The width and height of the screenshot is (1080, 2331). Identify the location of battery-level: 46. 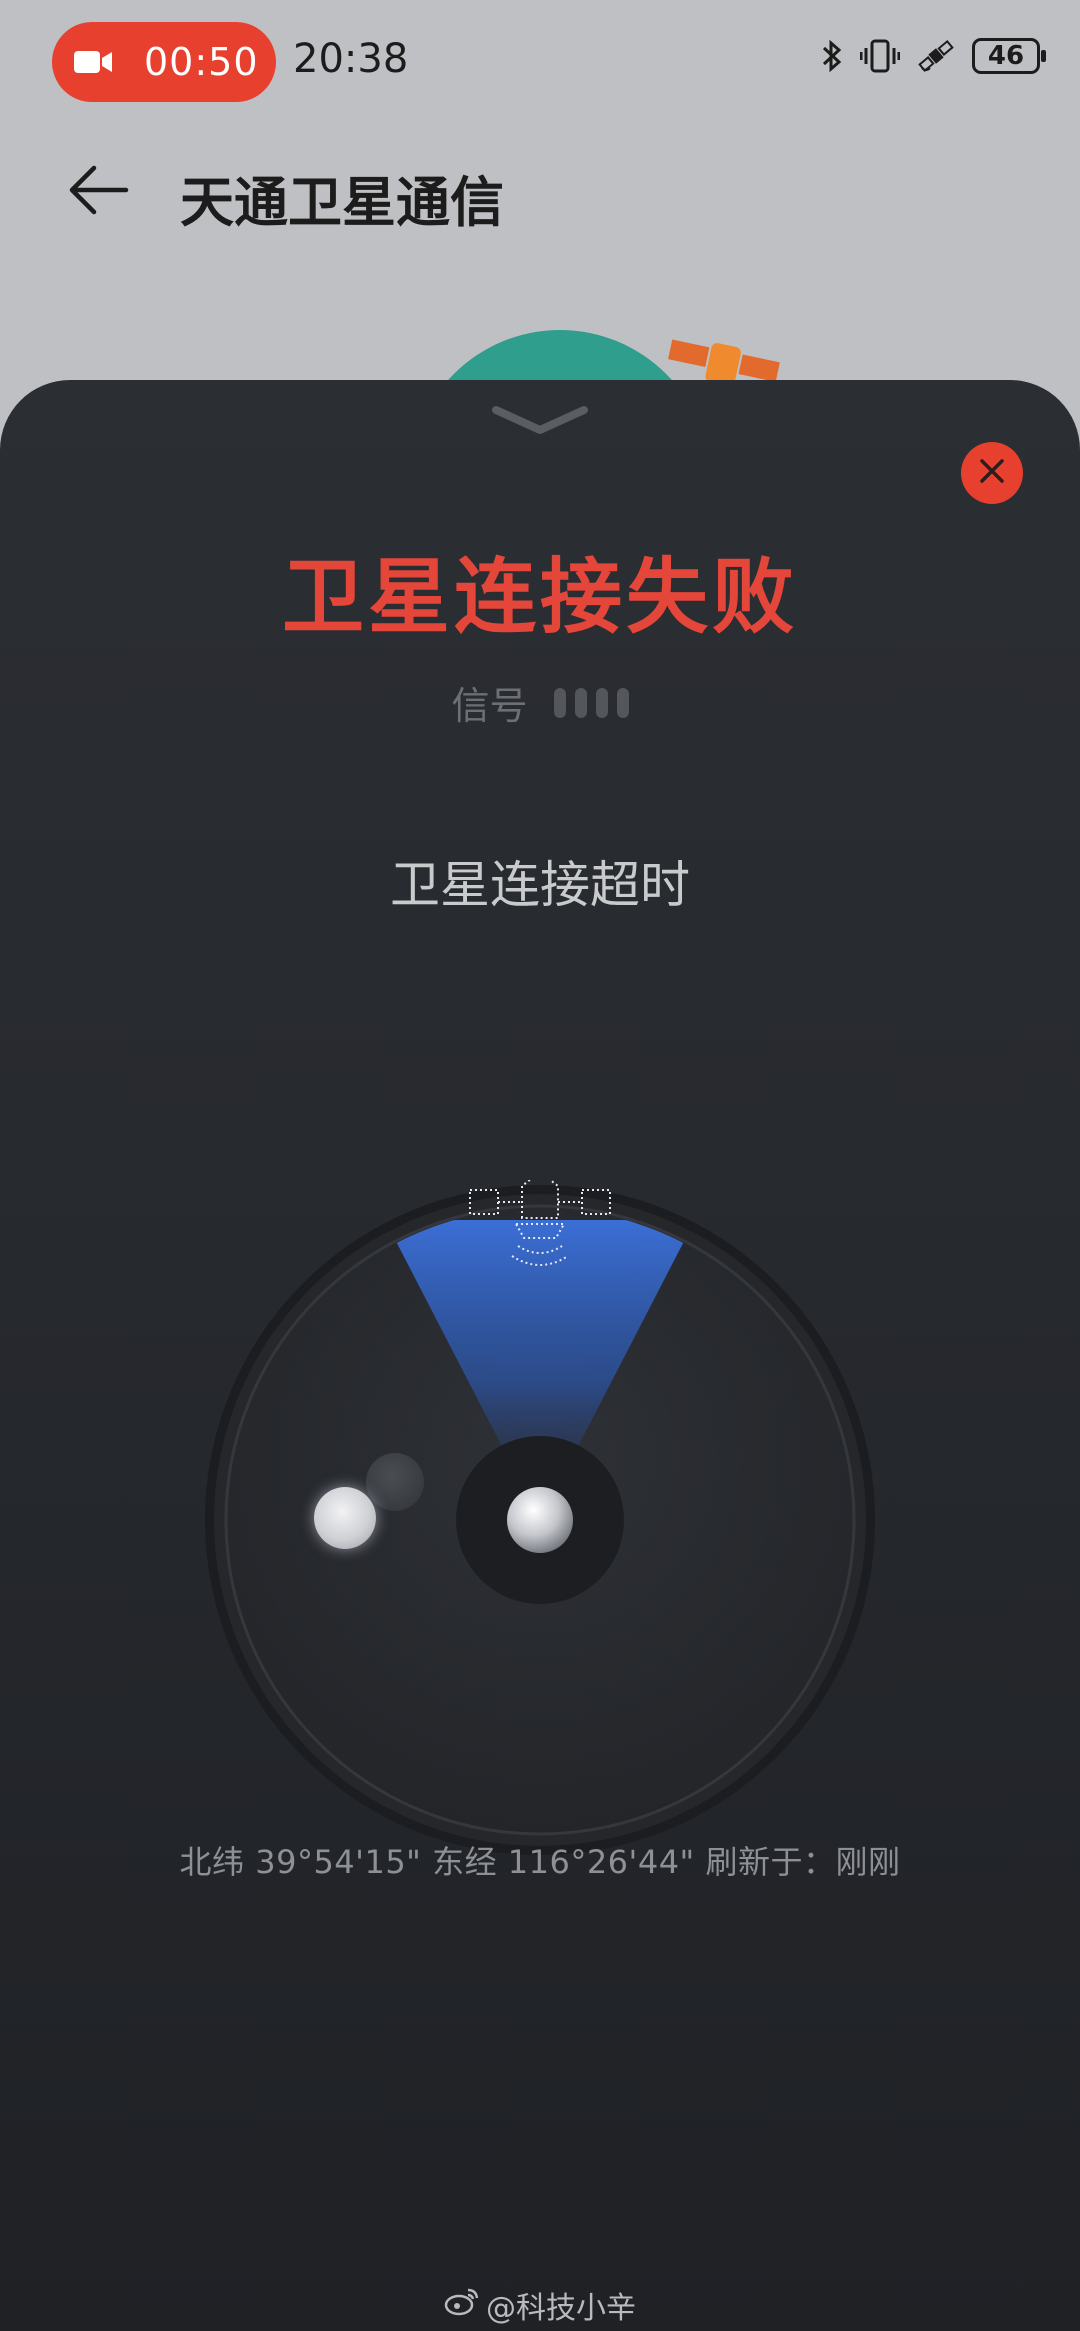
(1006, 56).